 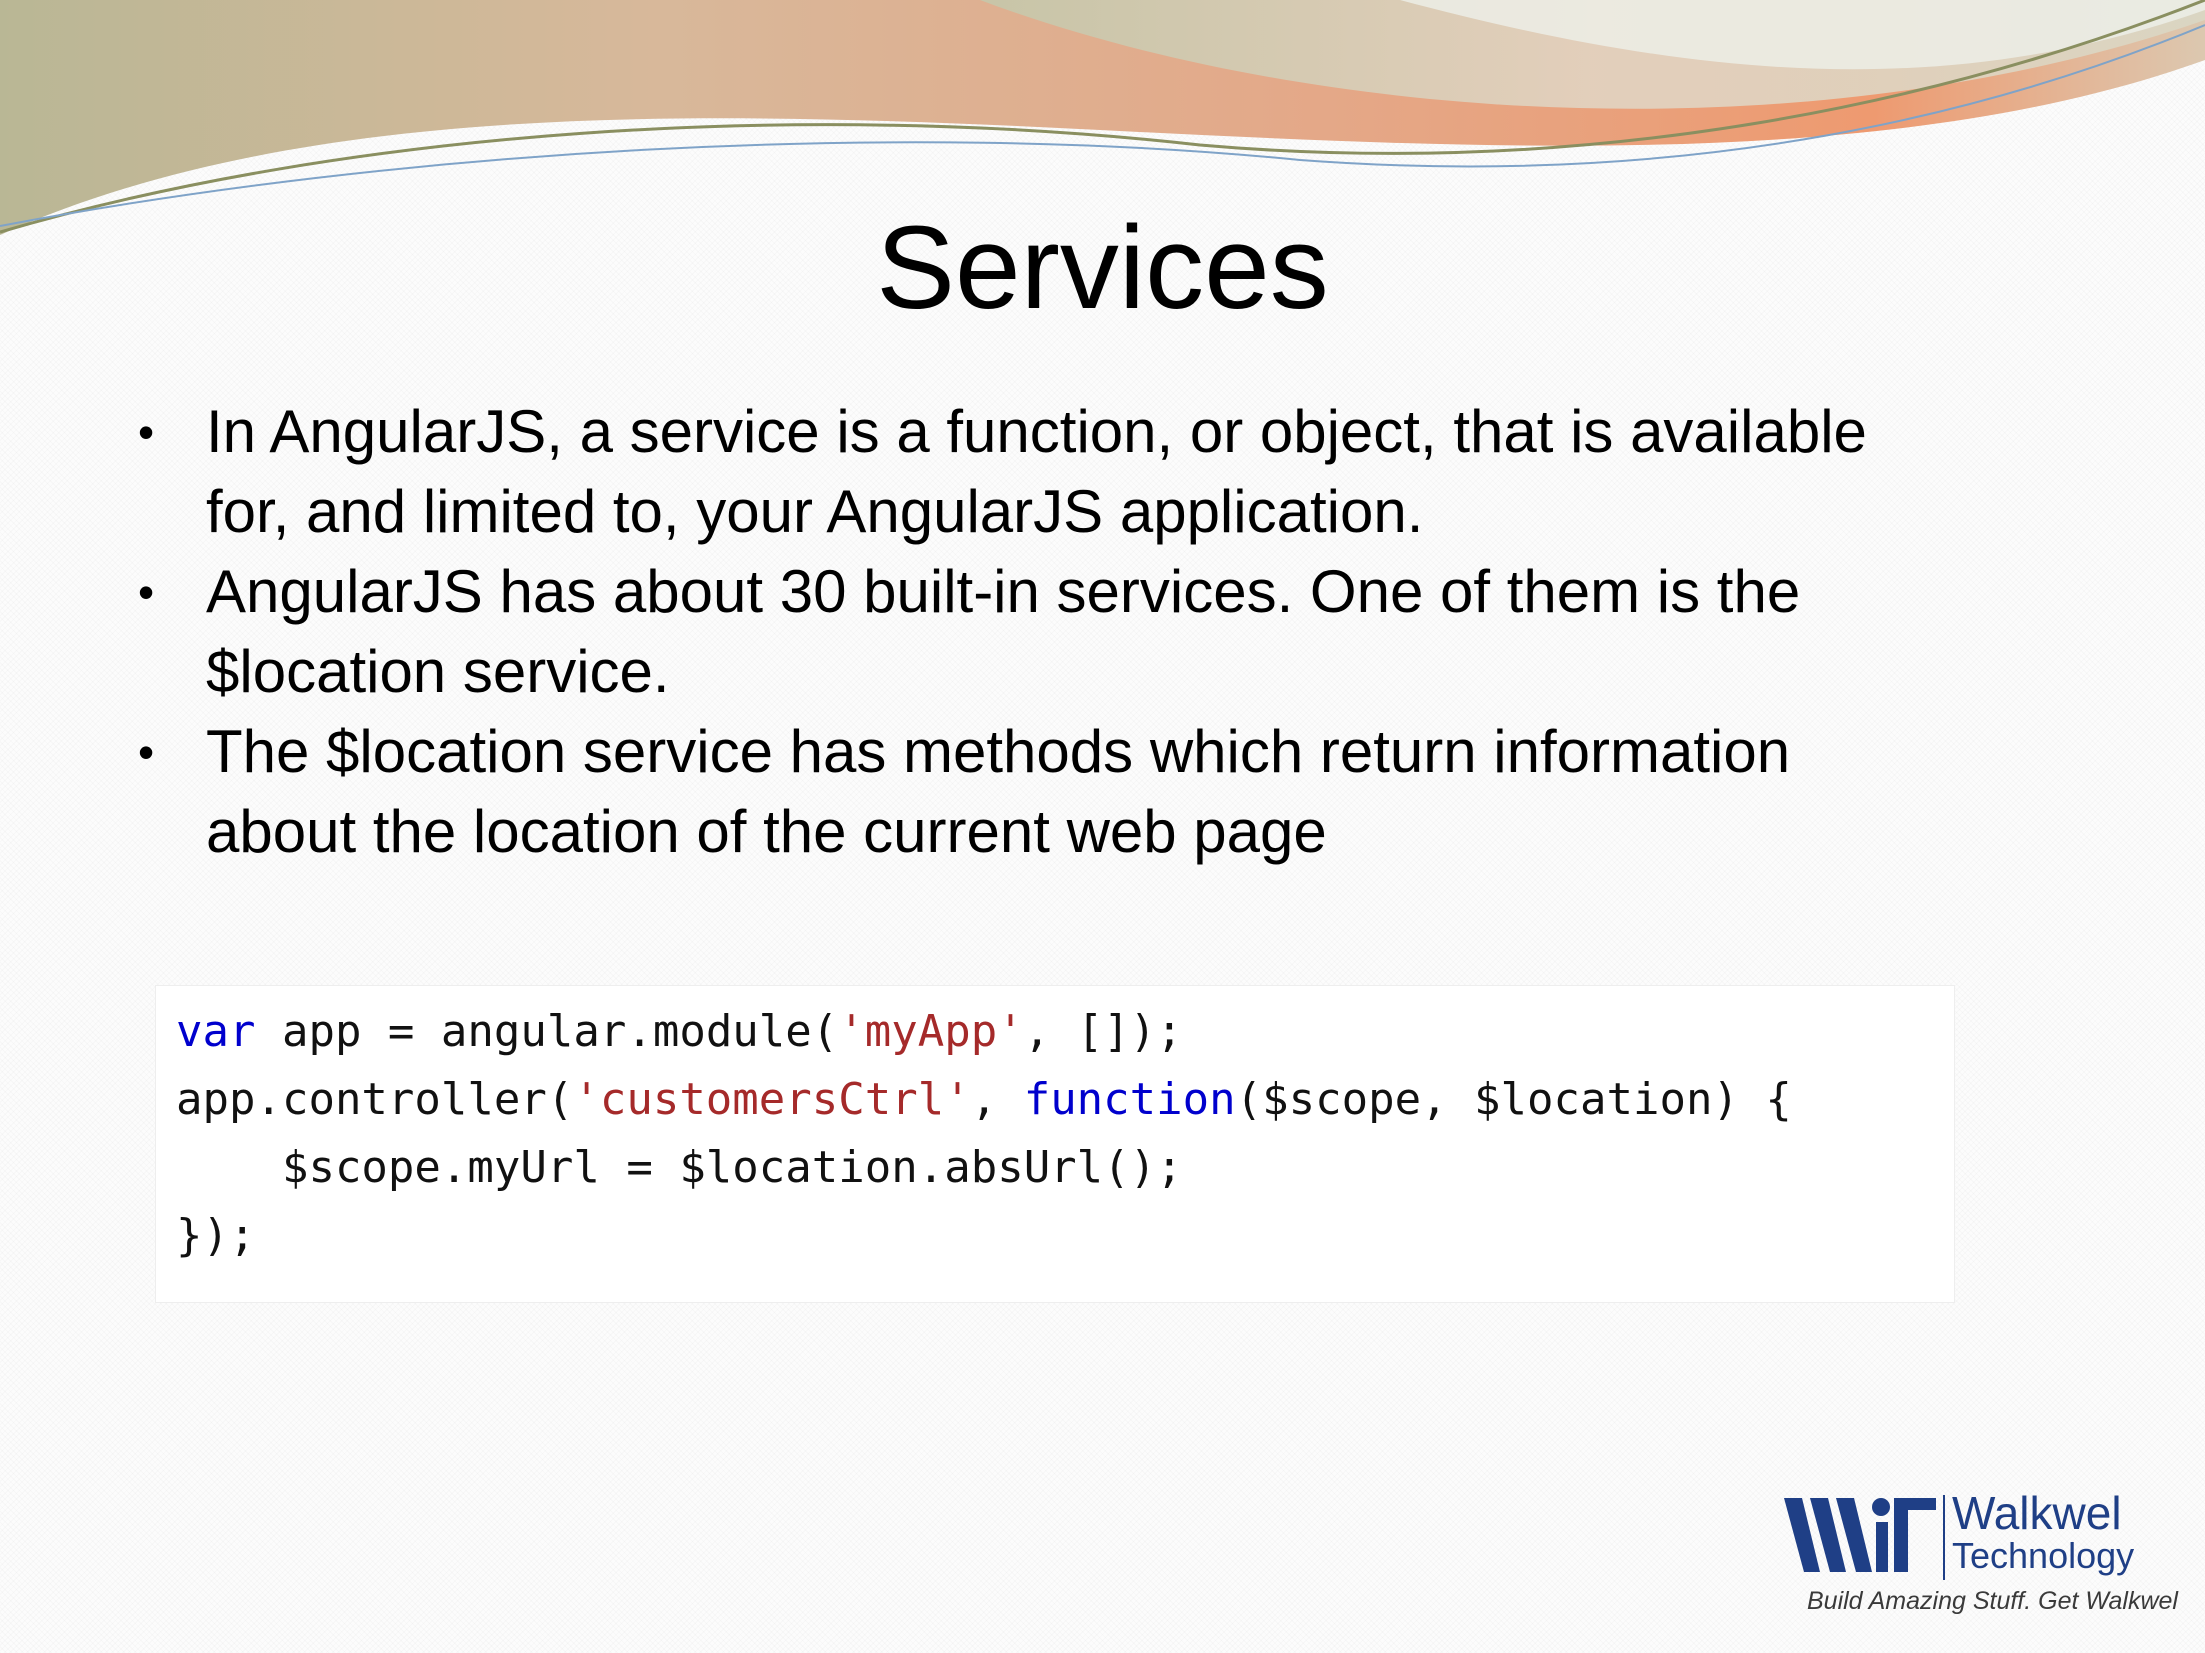 I want to click on walkwel-logo-mark-icon, so click(x=1860, y=1535).